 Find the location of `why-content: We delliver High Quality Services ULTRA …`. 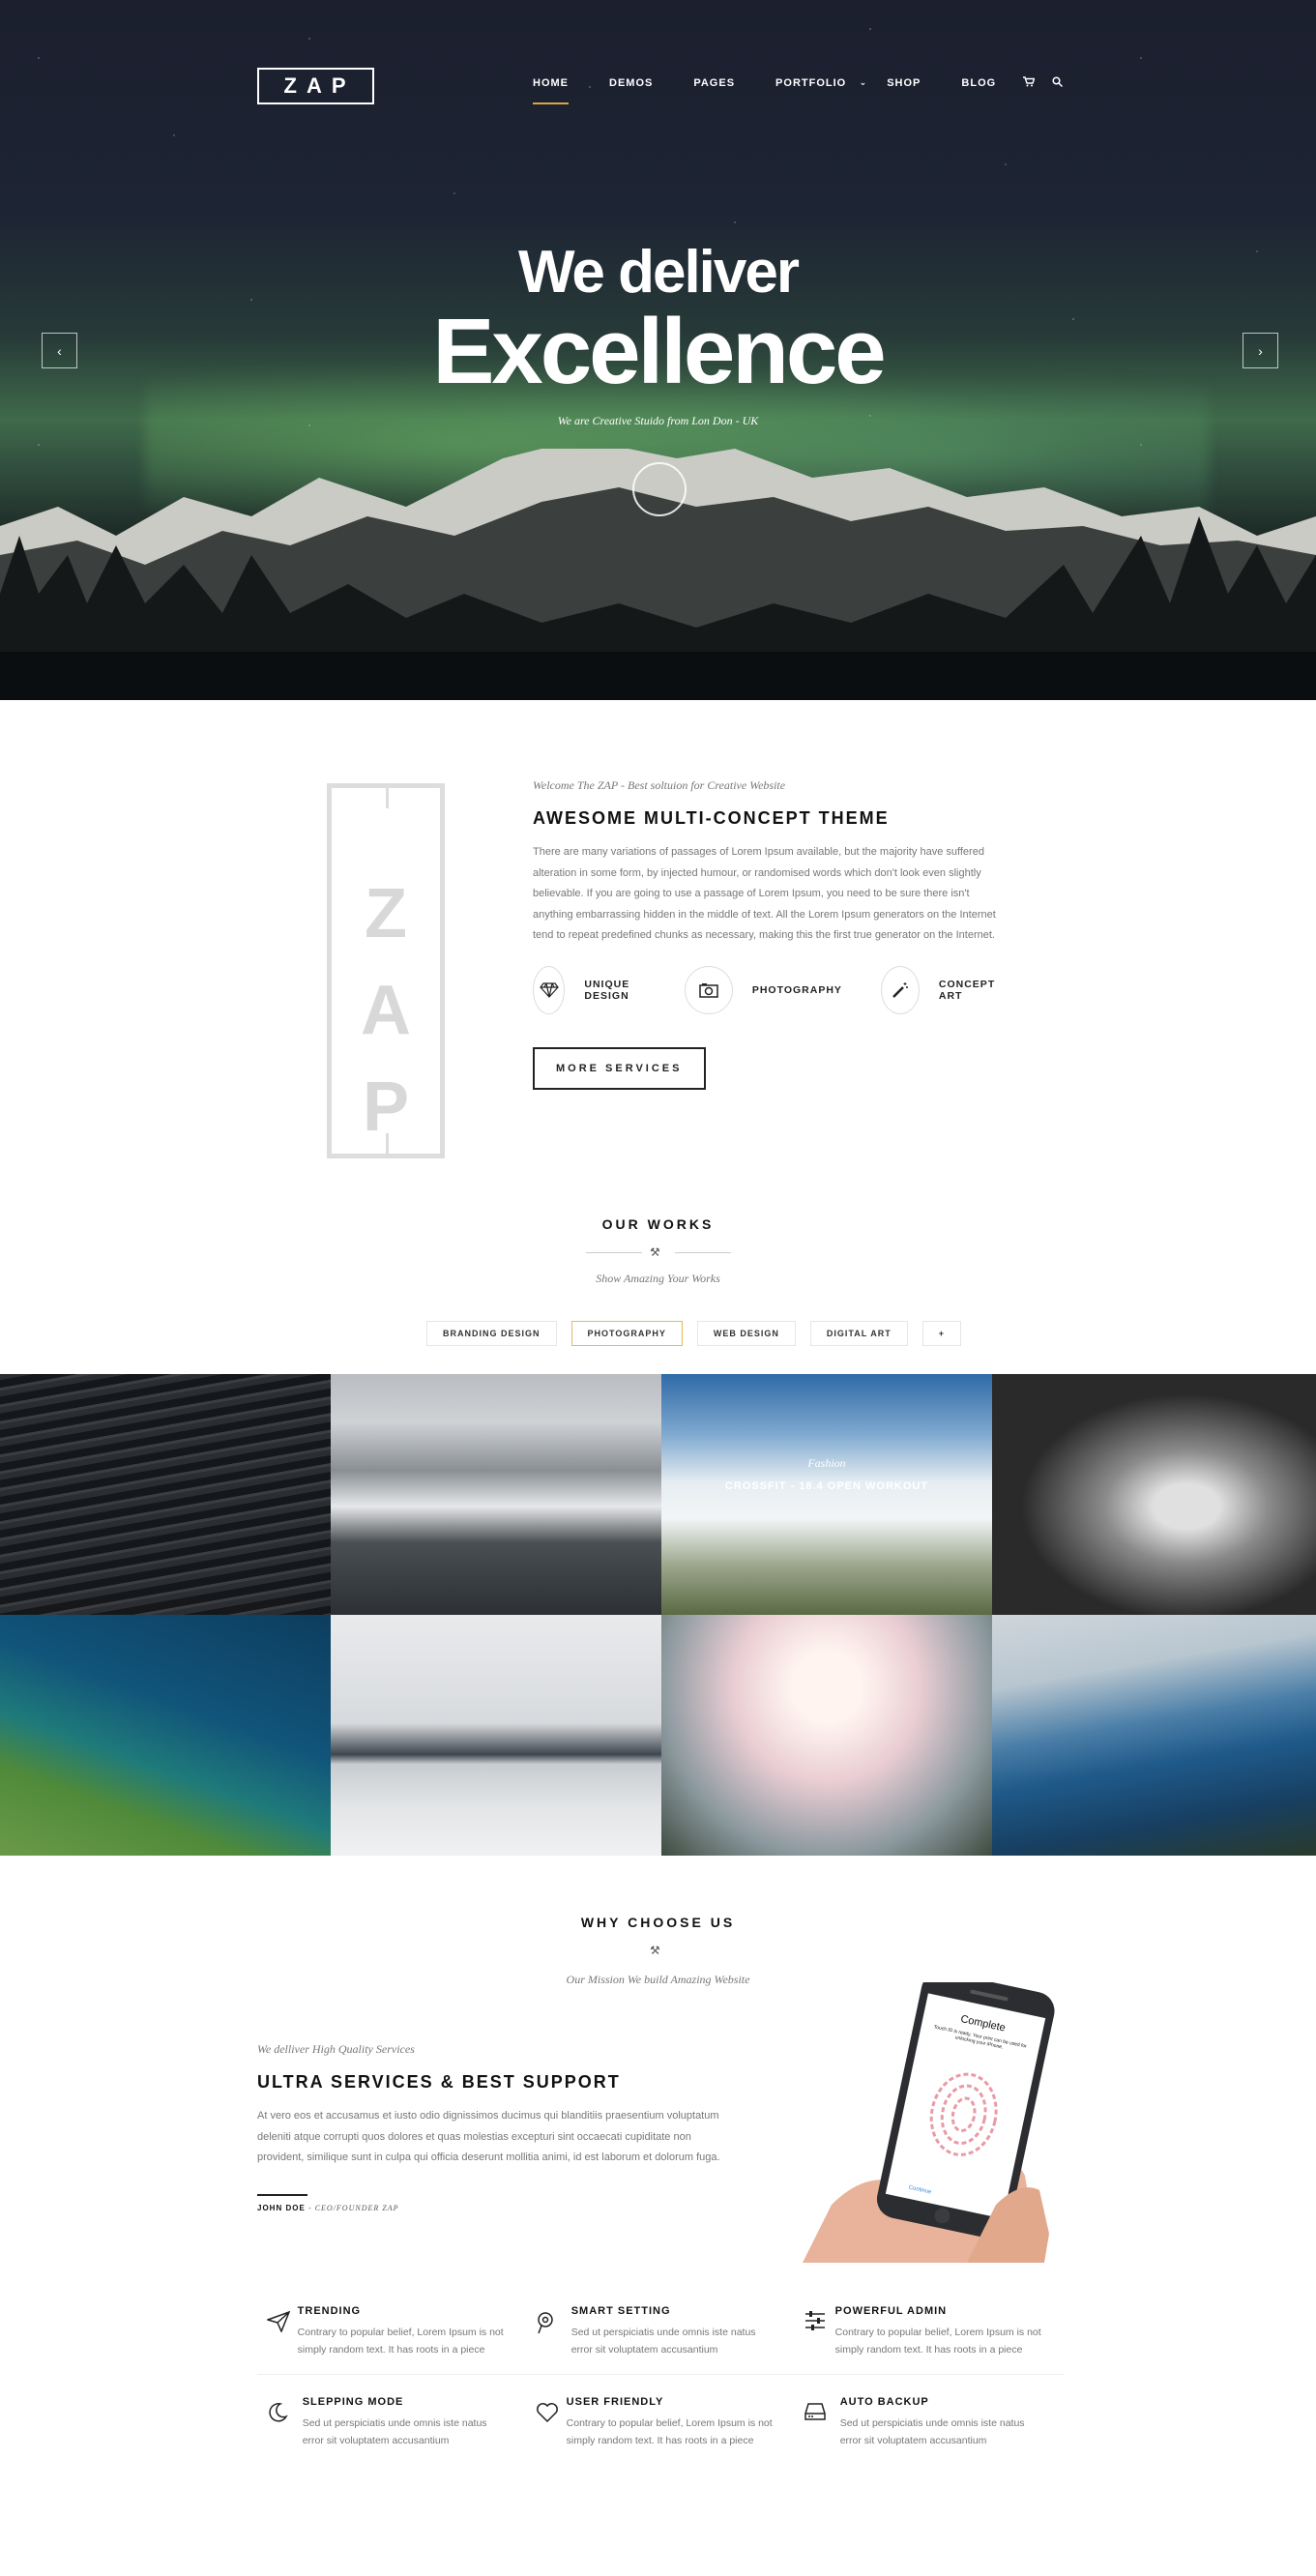

why-content: We delliver High Quality Services ULTRA … is located at coordinates (489, 2127).